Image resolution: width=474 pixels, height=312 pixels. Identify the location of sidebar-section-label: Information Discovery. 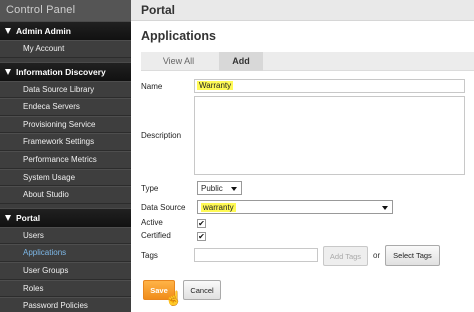
(61, 71).